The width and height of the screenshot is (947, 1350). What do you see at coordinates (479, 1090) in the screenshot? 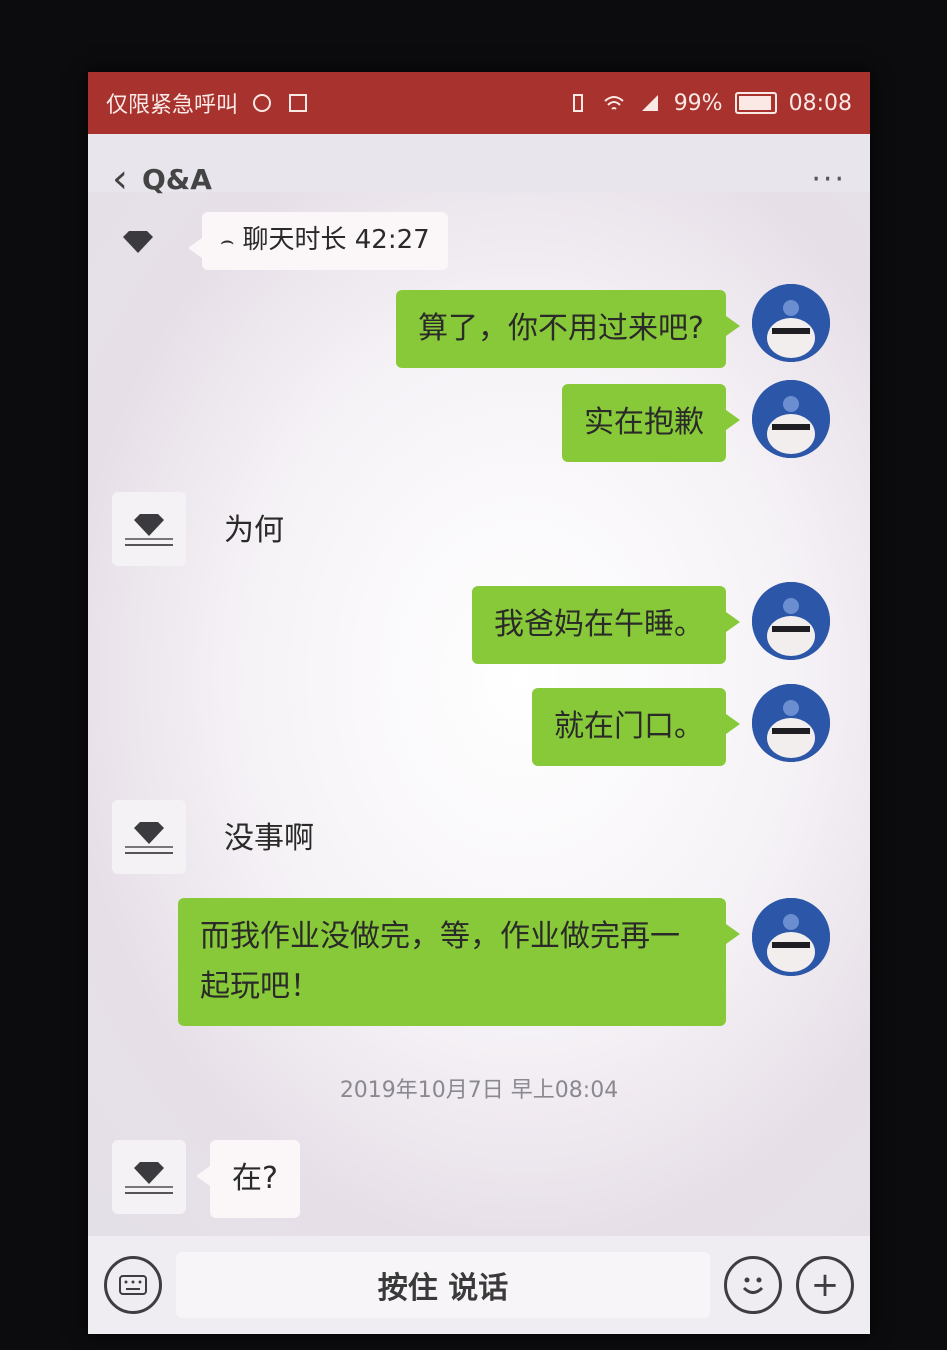
I see `message-timestamp: 2019年10月7日 早上08:04` at bounding box center [479, 1090].